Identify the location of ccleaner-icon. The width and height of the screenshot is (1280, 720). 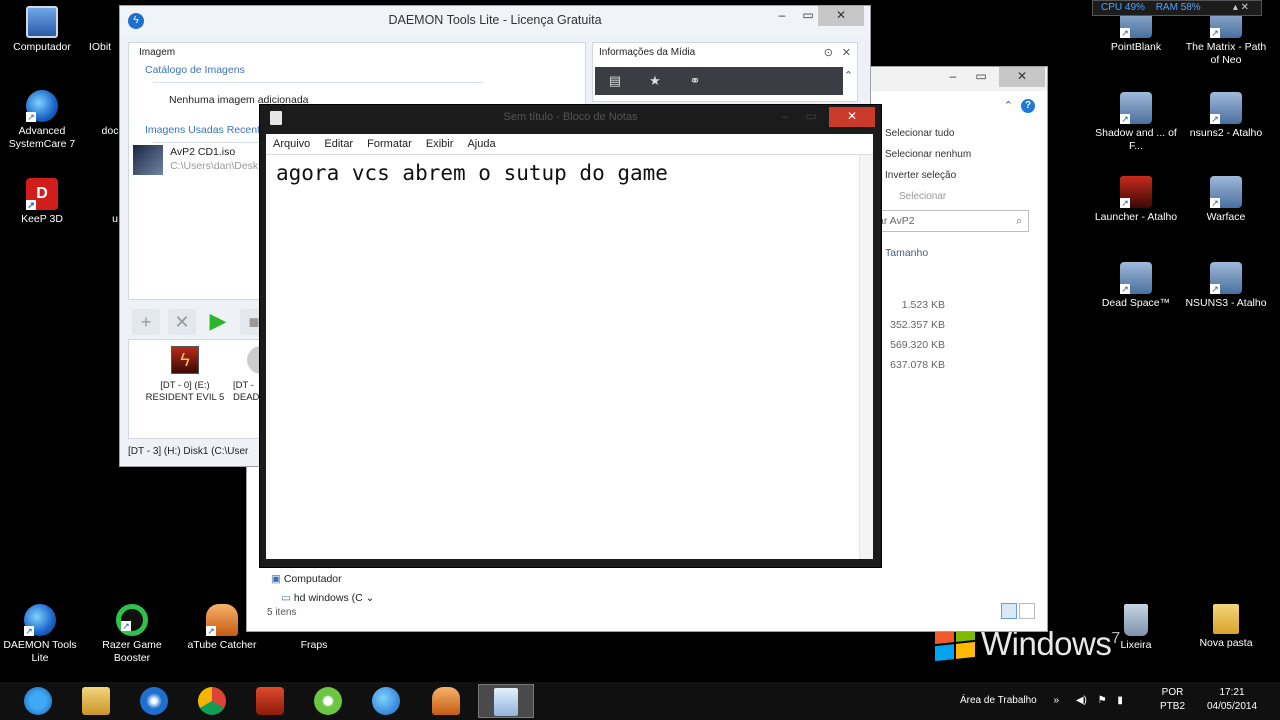
(270, 701).